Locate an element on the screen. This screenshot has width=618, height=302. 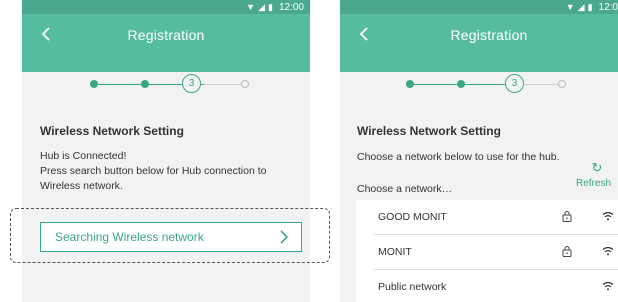
stepper-line-done is located at coordinates (465, 84).